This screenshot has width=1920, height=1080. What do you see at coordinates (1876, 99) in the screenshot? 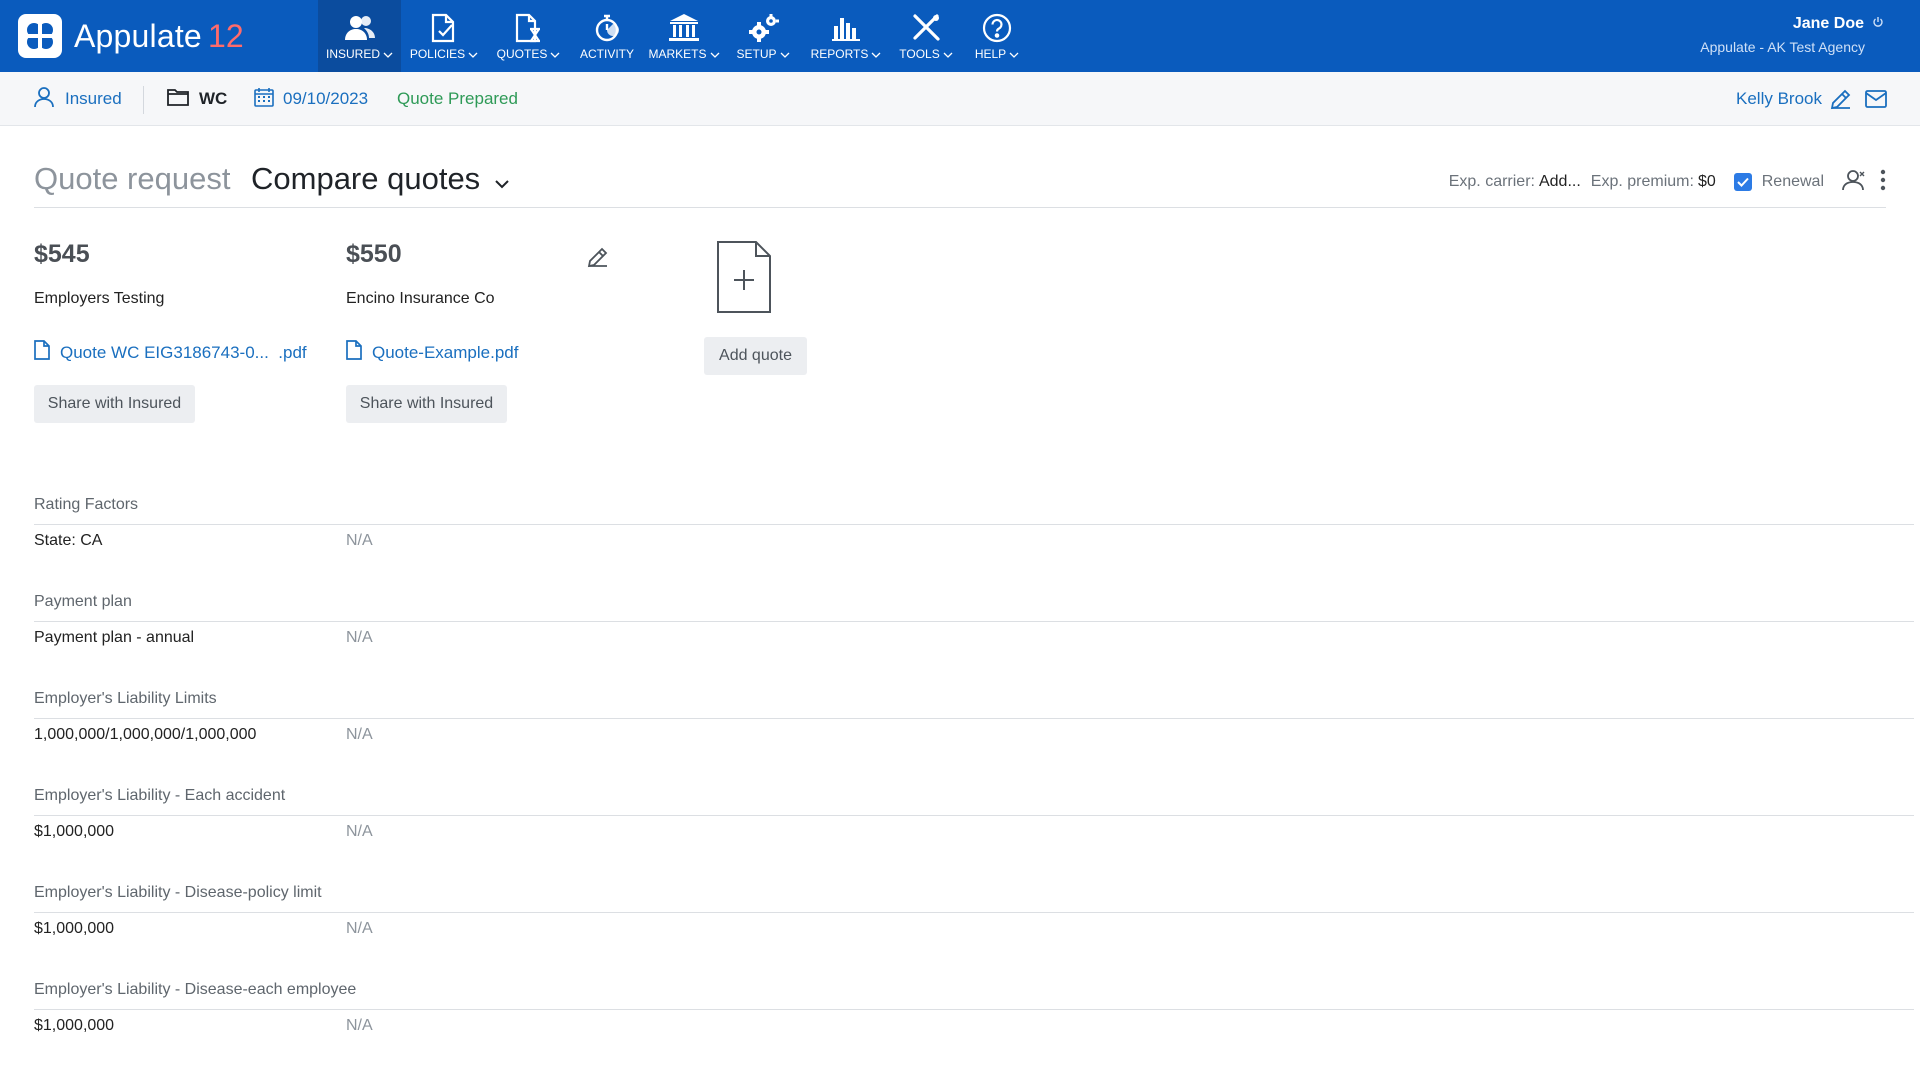
I see `mail-icon` at bounding box center [1876, 99].